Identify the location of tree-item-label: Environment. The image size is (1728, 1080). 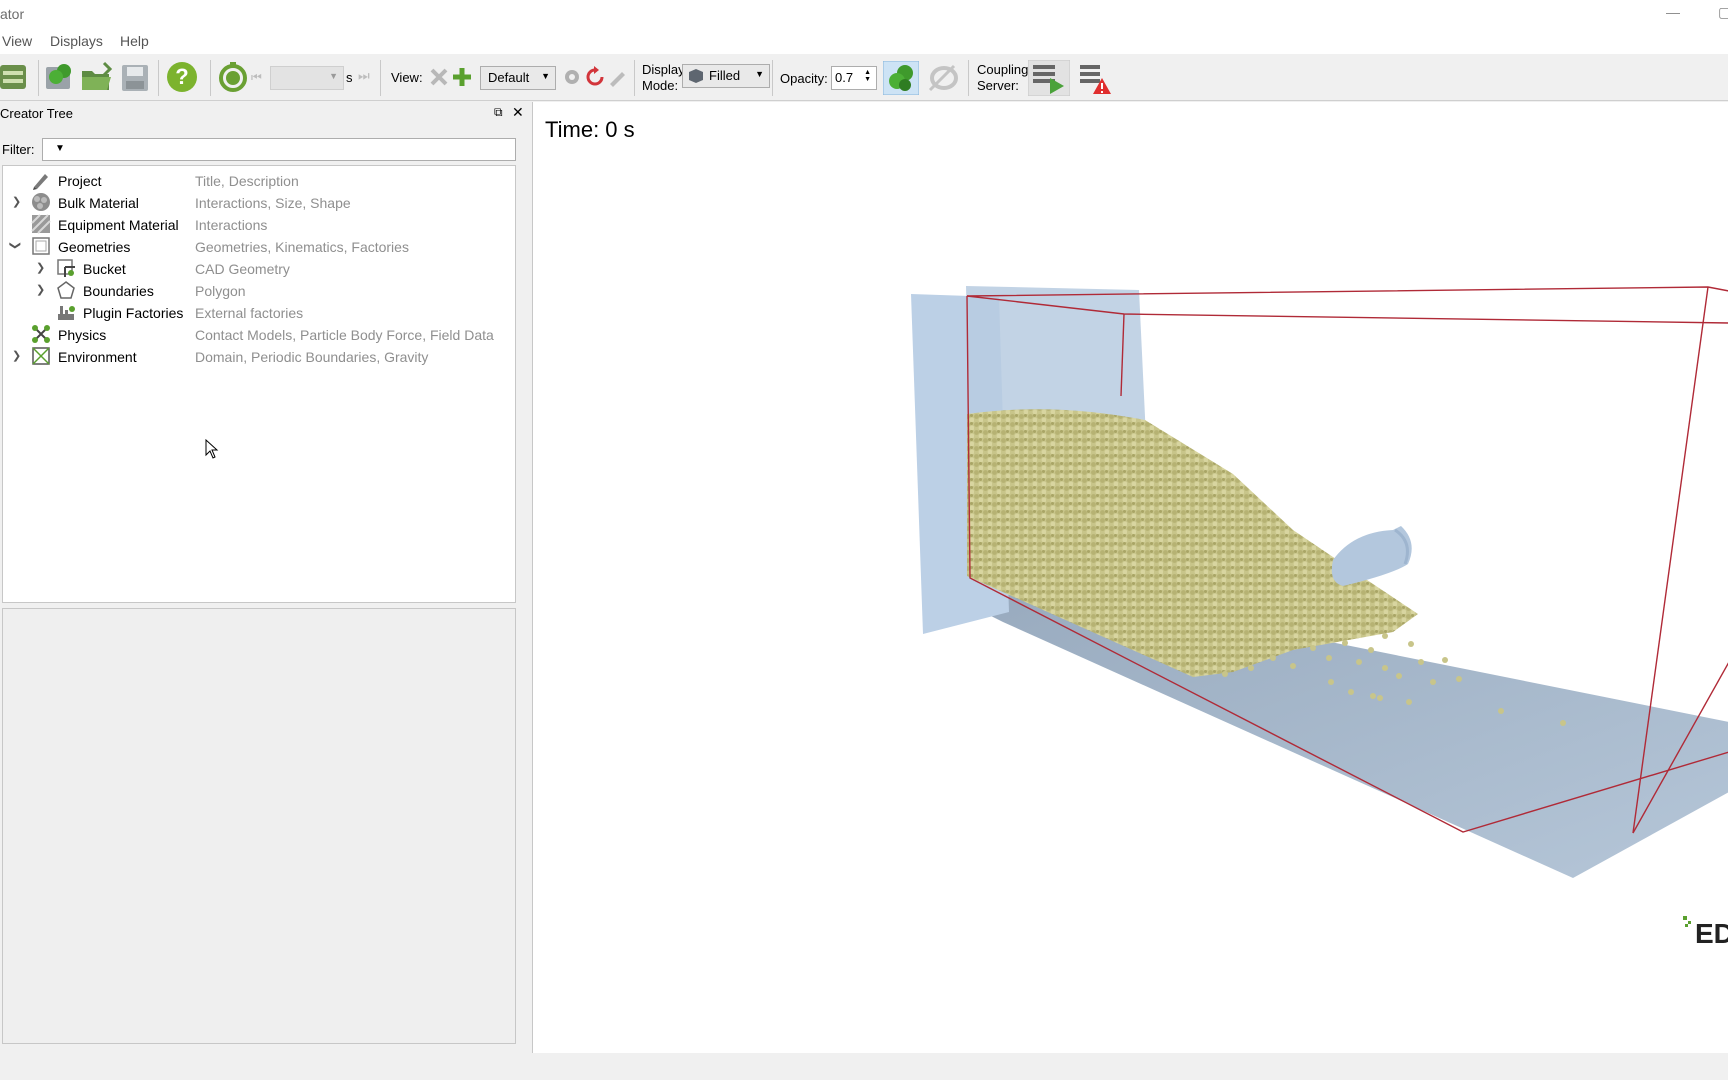
(97, 357).